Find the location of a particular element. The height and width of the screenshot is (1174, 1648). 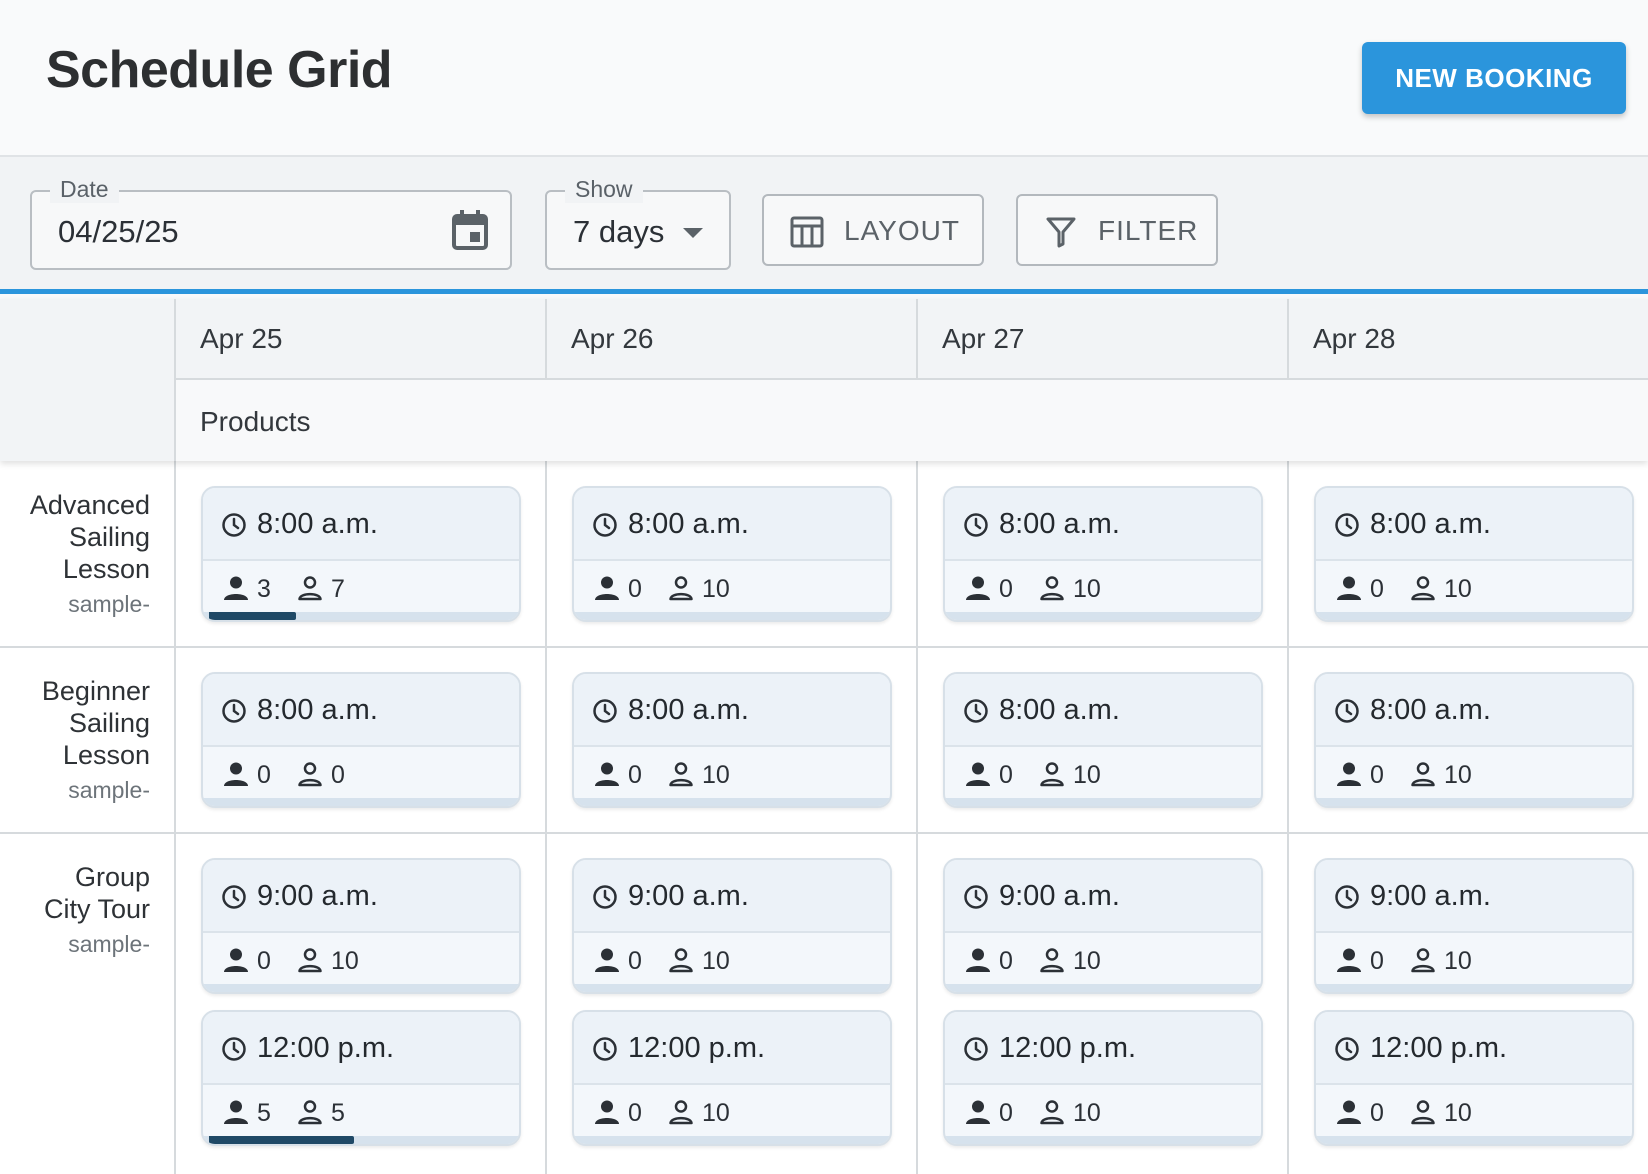

show-select-value: 7 days is located at coordinates (618, 232).